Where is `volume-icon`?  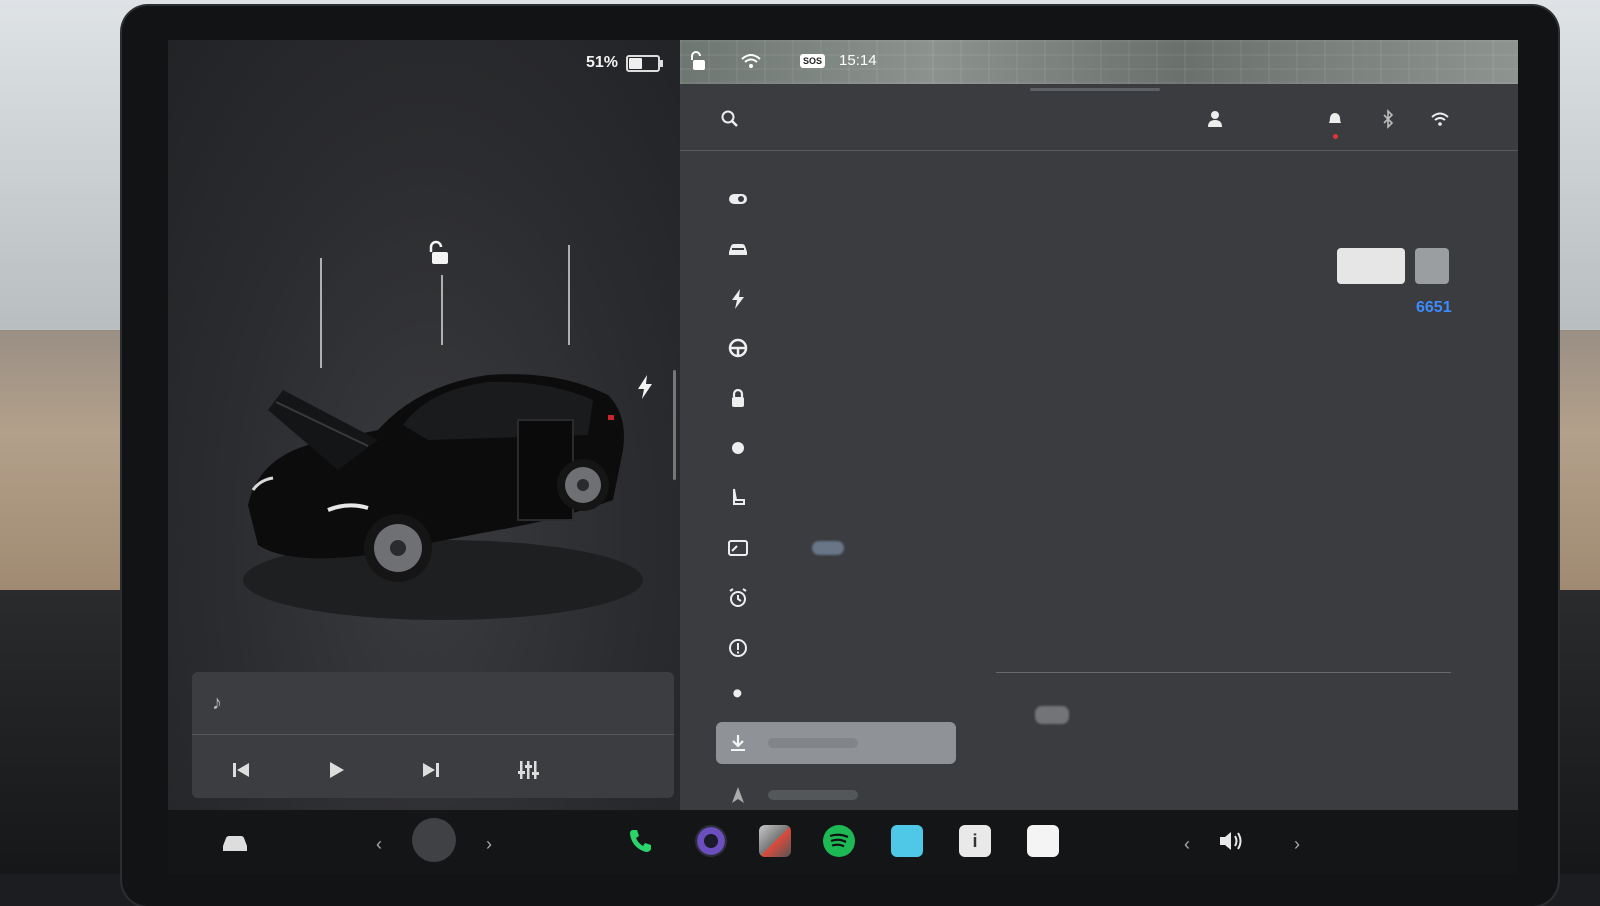 volume-icon is located at coordinates (1231, 841).